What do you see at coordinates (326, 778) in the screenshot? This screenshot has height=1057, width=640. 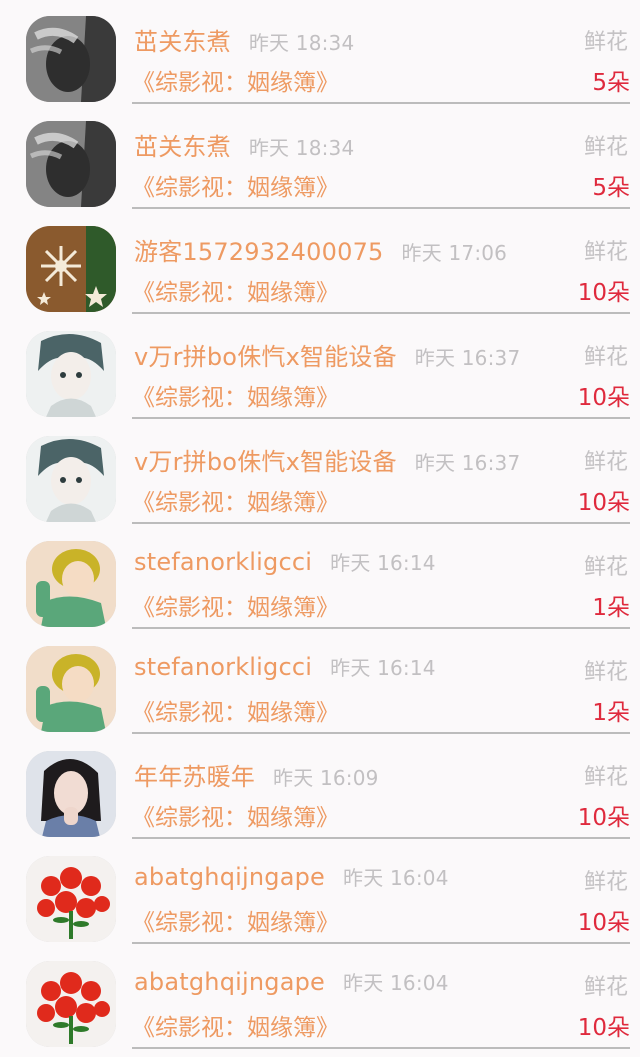 I see `timestamp: 昨天 16:09` at bounding box center [326, 778].